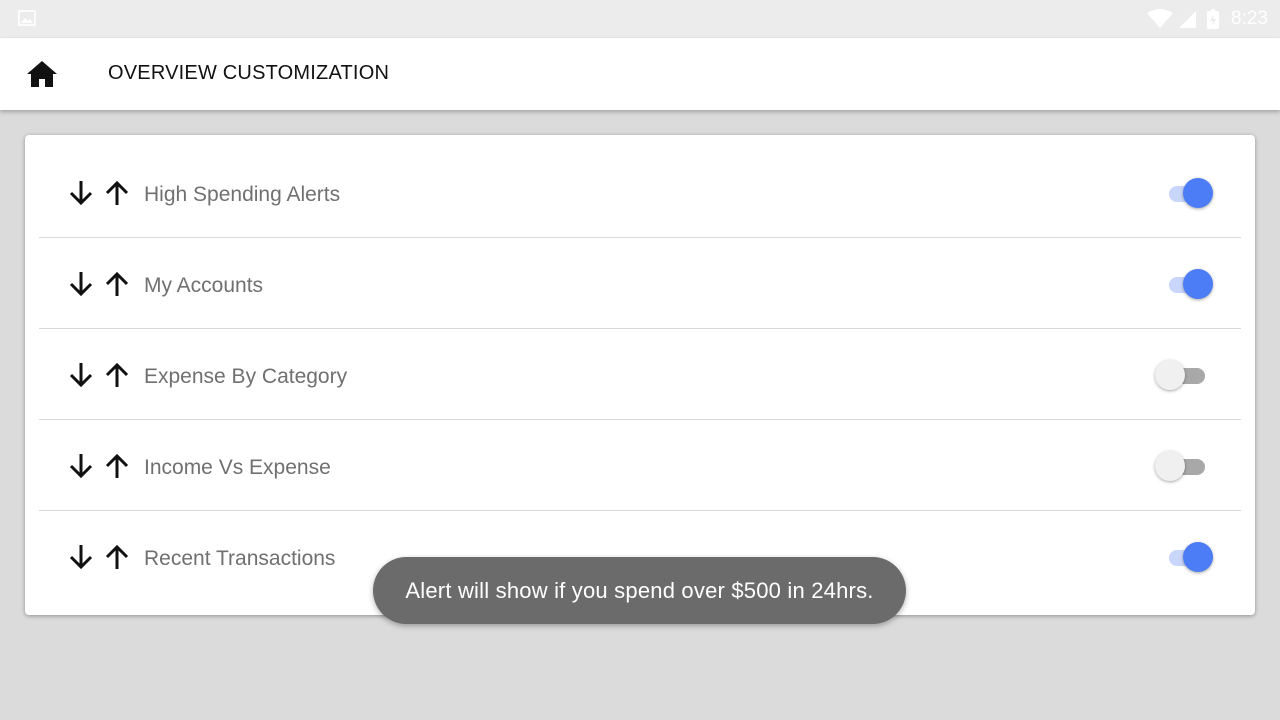  I want to click on list-item-label: Expense By Category, so click(246, 376).